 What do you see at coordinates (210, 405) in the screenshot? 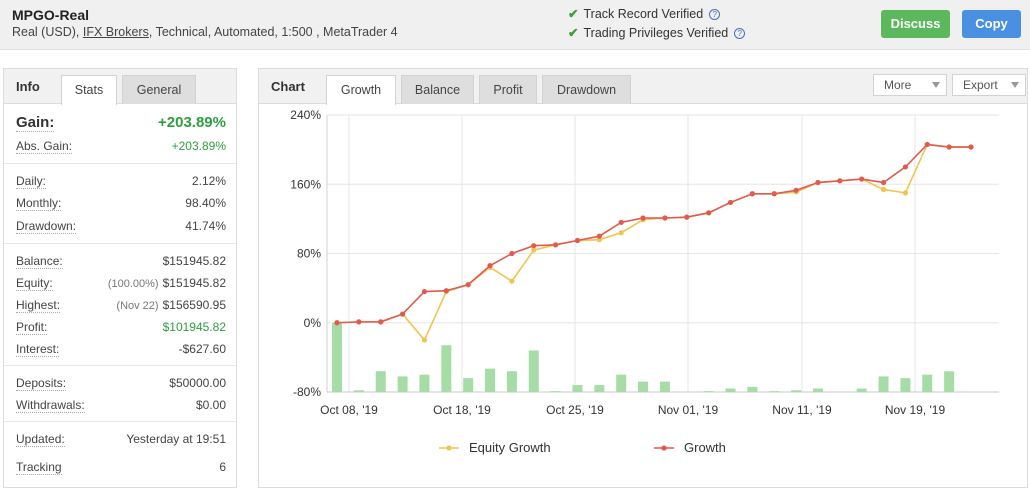
I see `withdrawals-value: $0.00` at bounding box center [210, 405].